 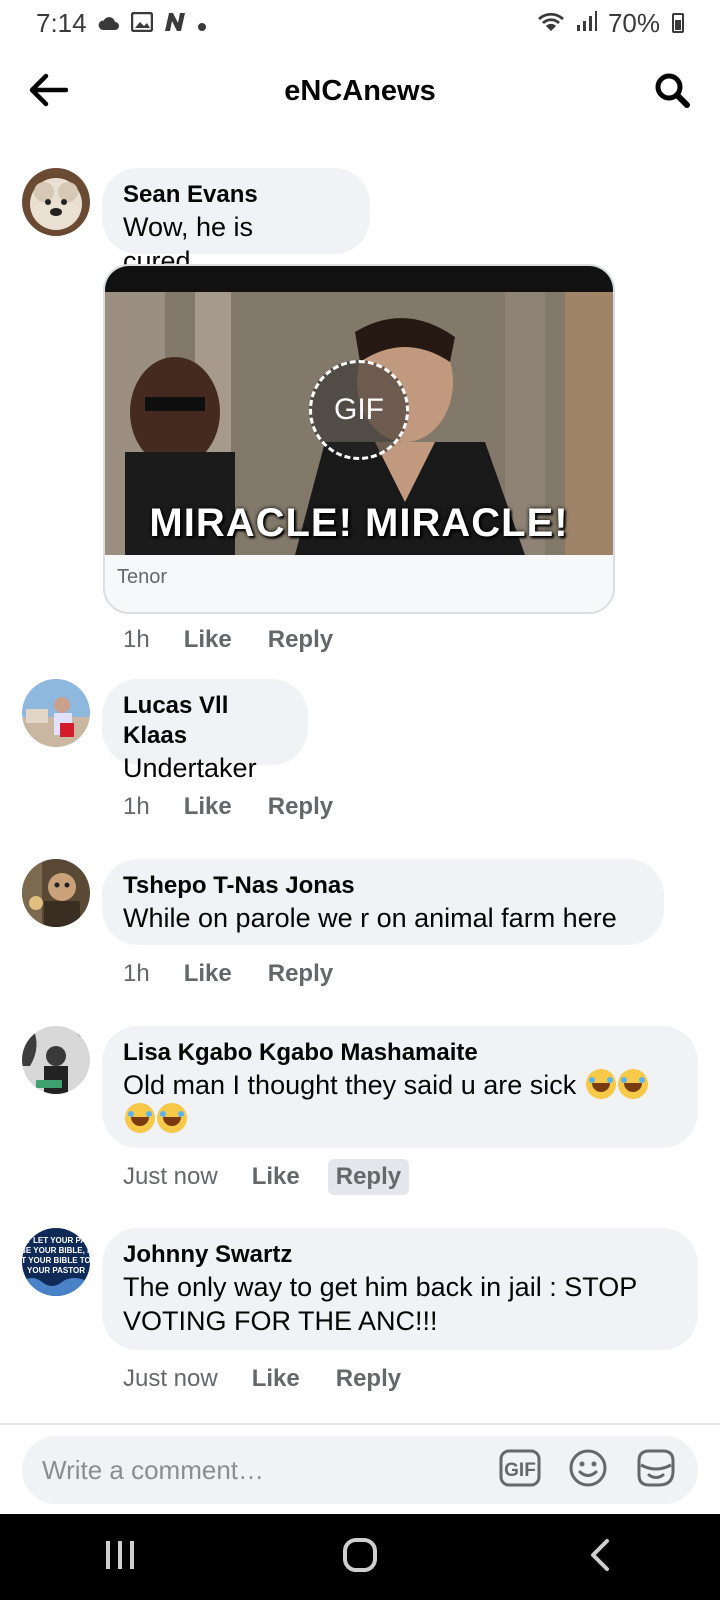 I want to click on back-icon, so click(x=600, y=1557).